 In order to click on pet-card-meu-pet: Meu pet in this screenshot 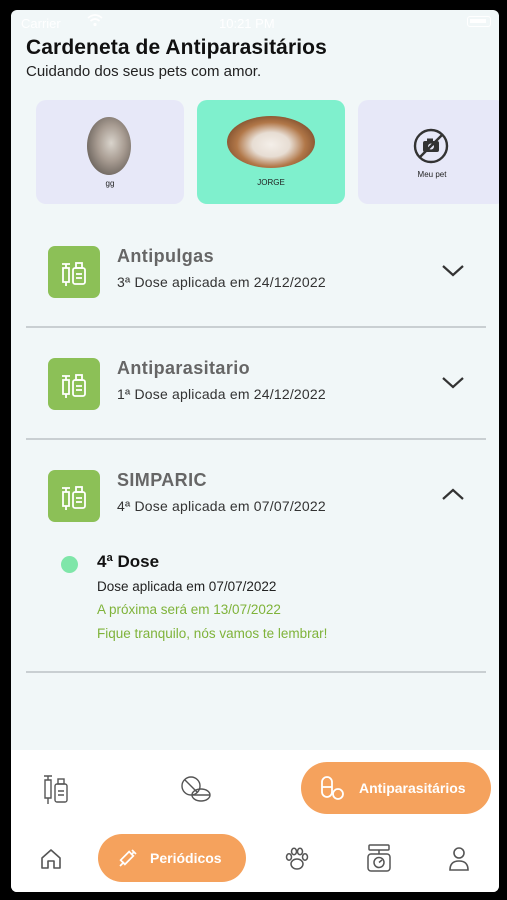, I will do `click(428, 152)`.